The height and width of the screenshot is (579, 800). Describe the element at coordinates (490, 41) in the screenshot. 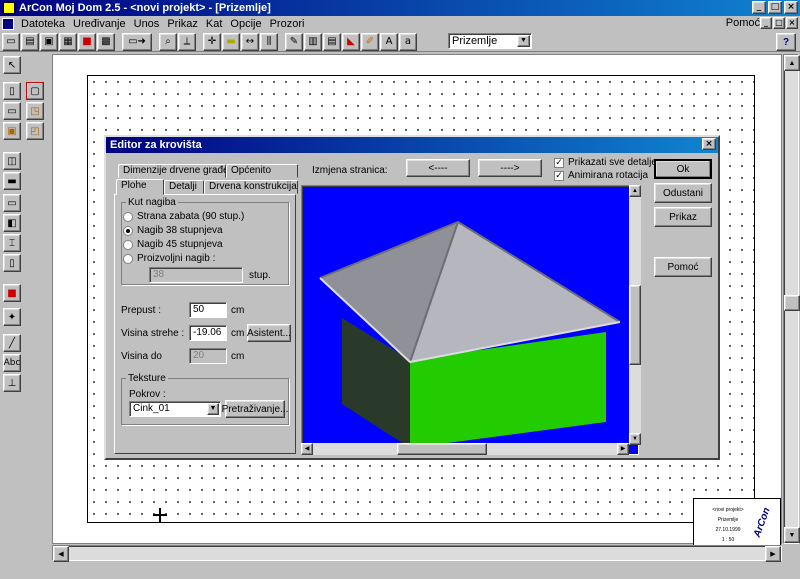

I see `floor-select: Prizemlje ▼` at that location.